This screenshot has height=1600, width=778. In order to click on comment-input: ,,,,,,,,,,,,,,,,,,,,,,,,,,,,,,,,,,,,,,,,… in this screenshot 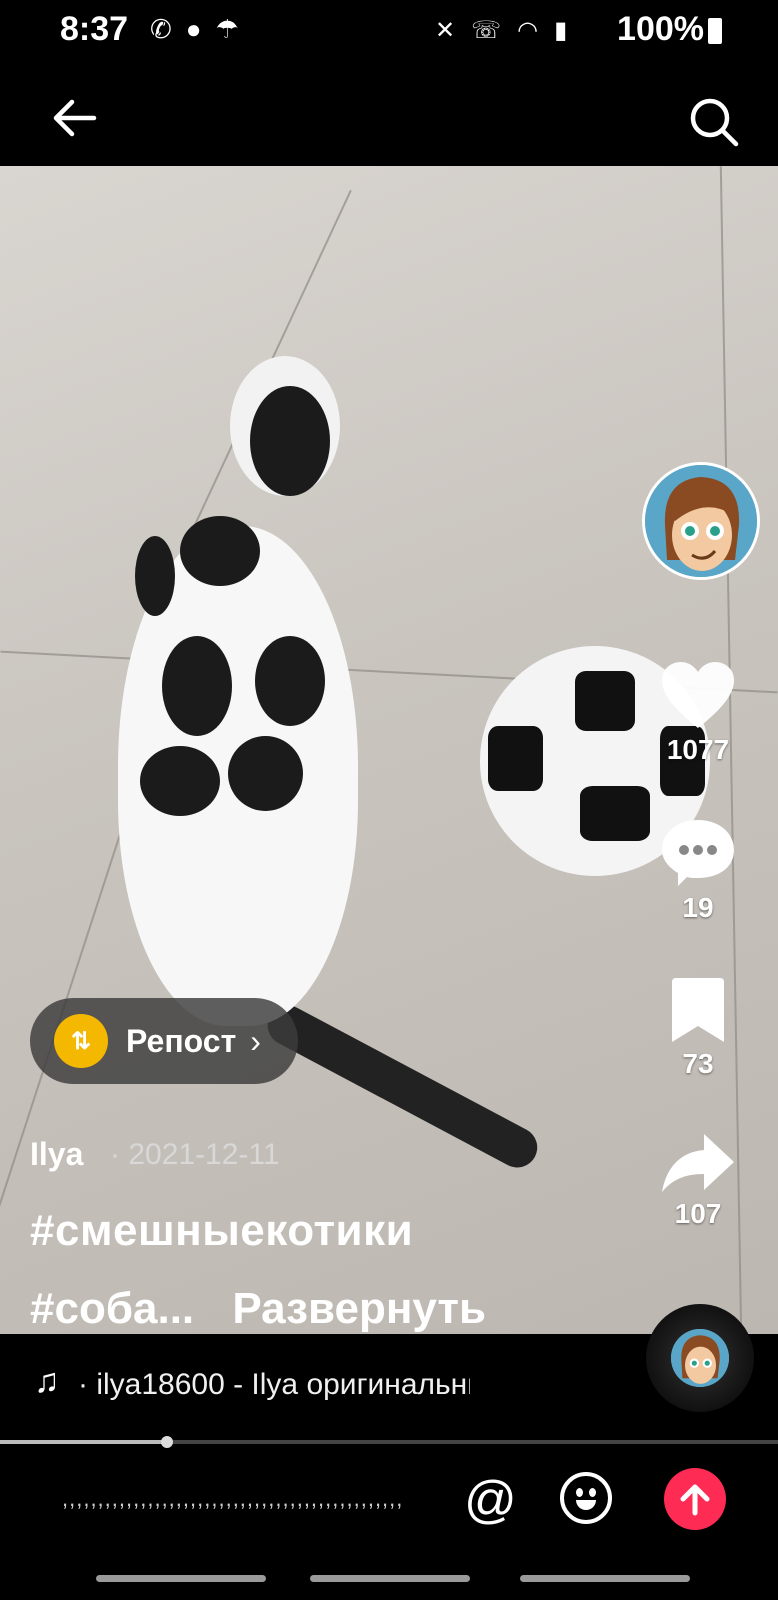, I will do `click(247, 1499)`.